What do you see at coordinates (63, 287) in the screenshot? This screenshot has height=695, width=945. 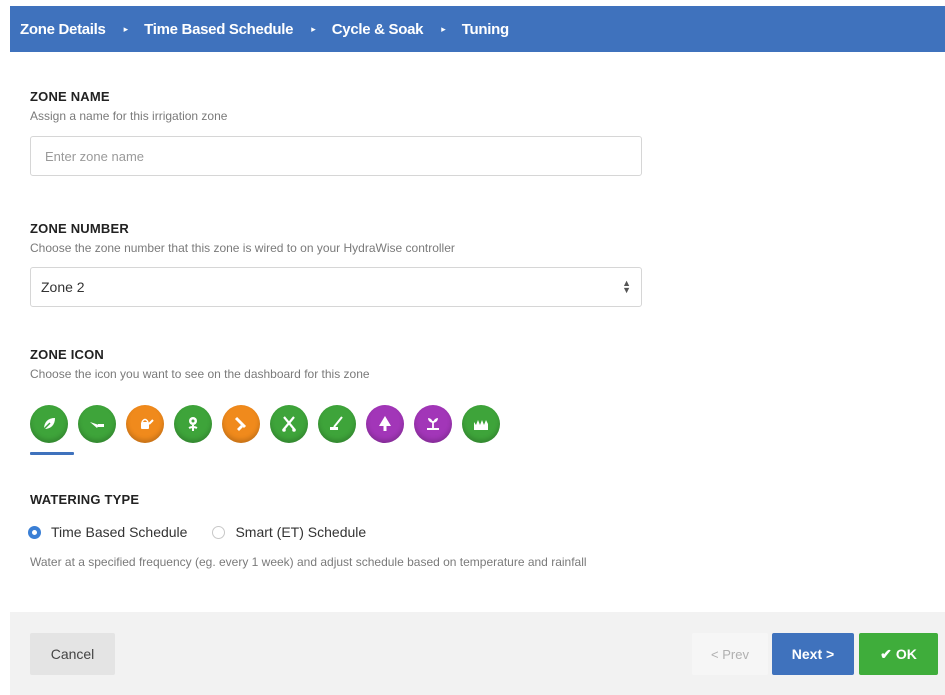 I see `zone-number-selected-value: Zone 2` at bounding box center [63, 287].